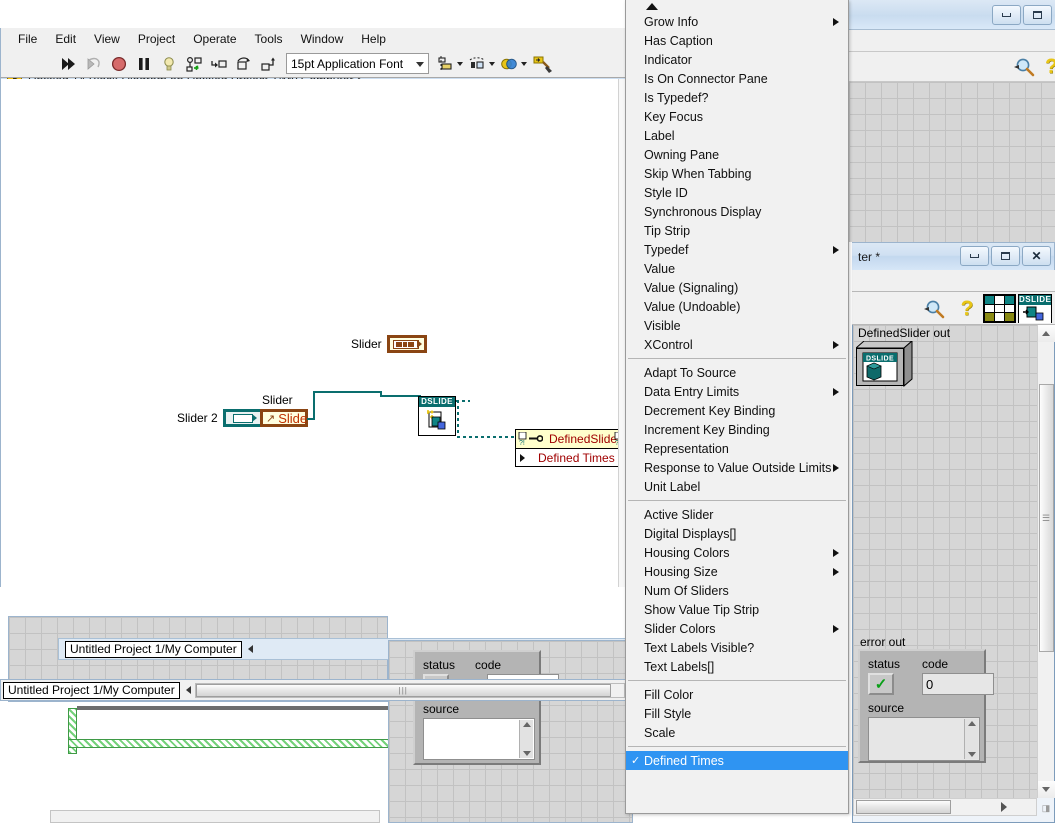  Describe the element at coordinates (570, 448) in the screenshot. I see `property-node: ?! DefinedSlider ?! Defined Times` at that location.